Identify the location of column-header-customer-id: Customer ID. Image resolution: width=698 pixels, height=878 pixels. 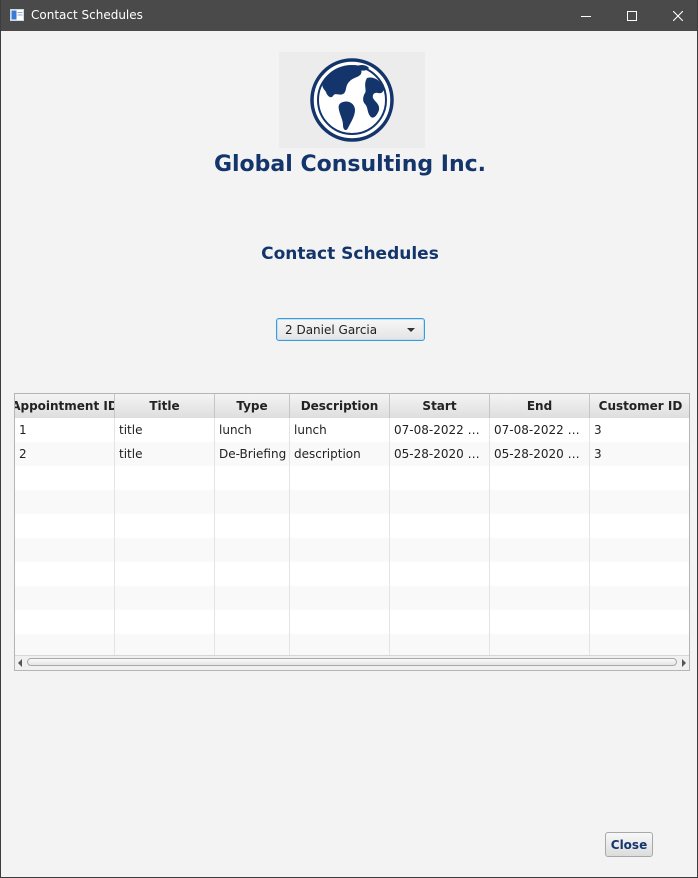
(639, 406).